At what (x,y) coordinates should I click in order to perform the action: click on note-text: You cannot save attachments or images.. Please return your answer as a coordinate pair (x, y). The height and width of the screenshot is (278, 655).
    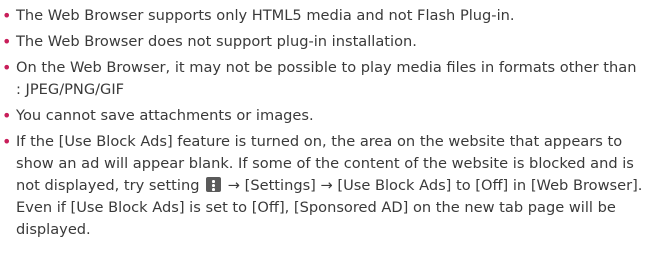
    Looking at the image, I should click on (165, 115).